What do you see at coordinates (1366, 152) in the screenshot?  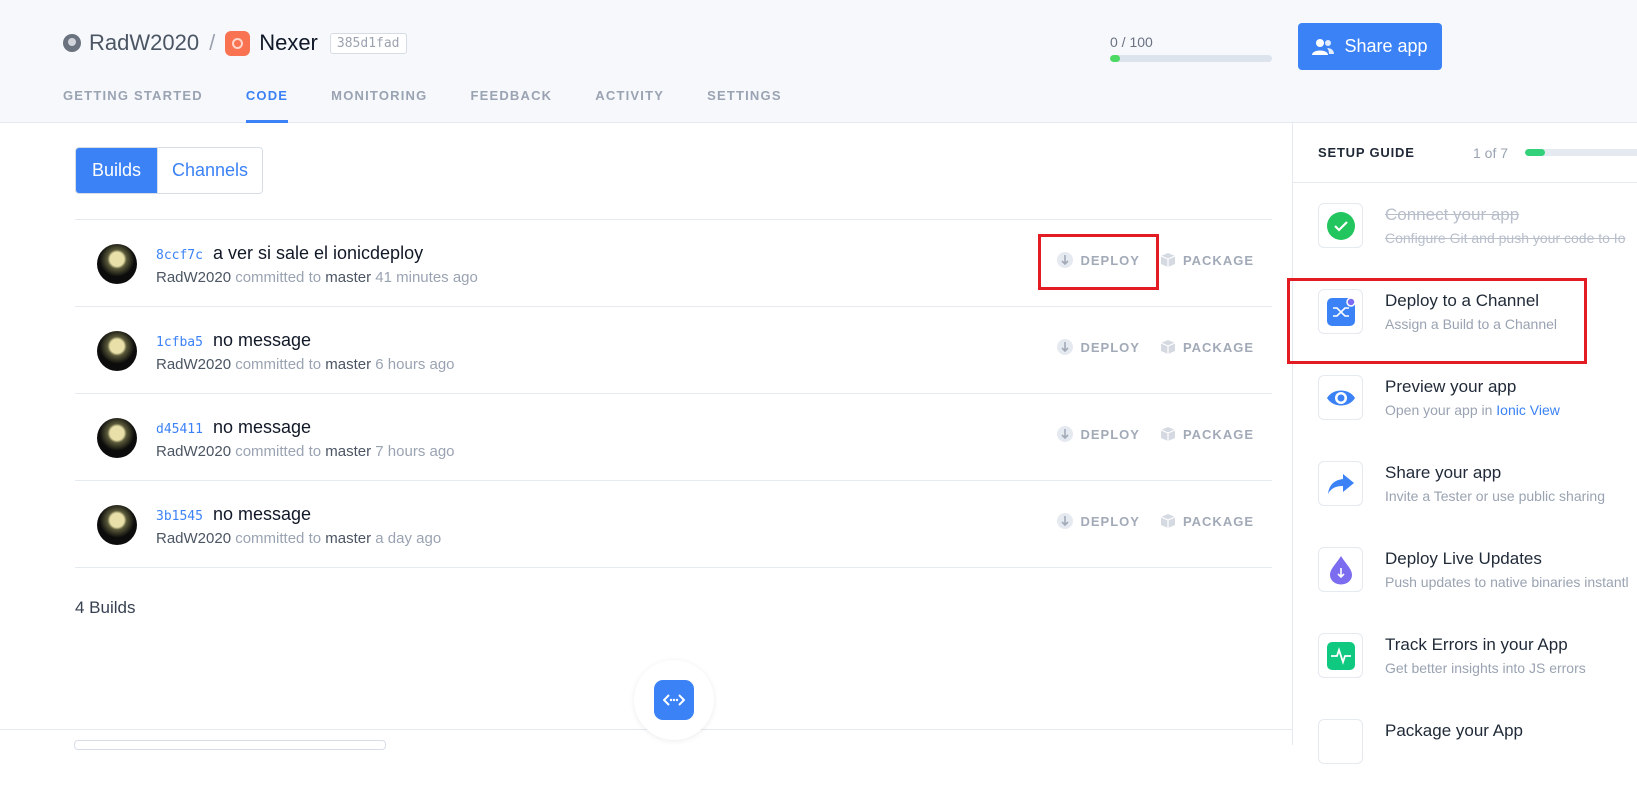 I see `setup-guide-title: SETUP GUIDE` at bounding box center [1366, 152].